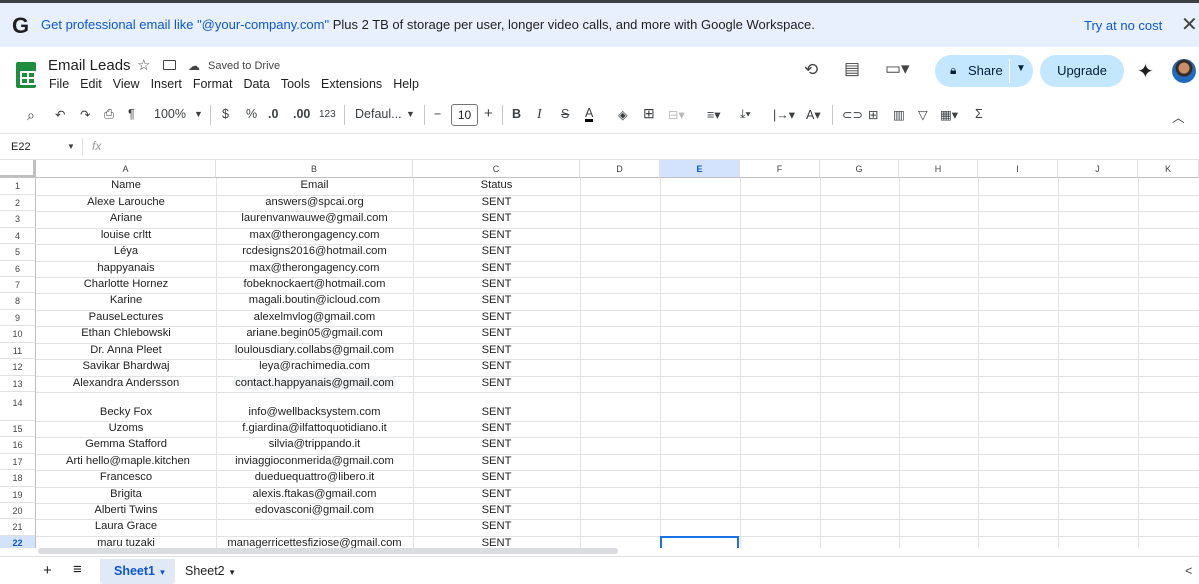 This screenshot has width=1199, height=584. I want to click on table-cell-email: laurenvanwauwe@gmail.com, so click(314, 218).